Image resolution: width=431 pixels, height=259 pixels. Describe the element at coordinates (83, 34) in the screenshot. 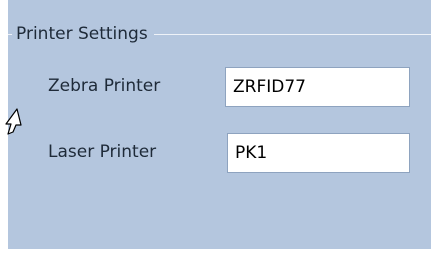

I see `group-title: Printer Settings` at that location.